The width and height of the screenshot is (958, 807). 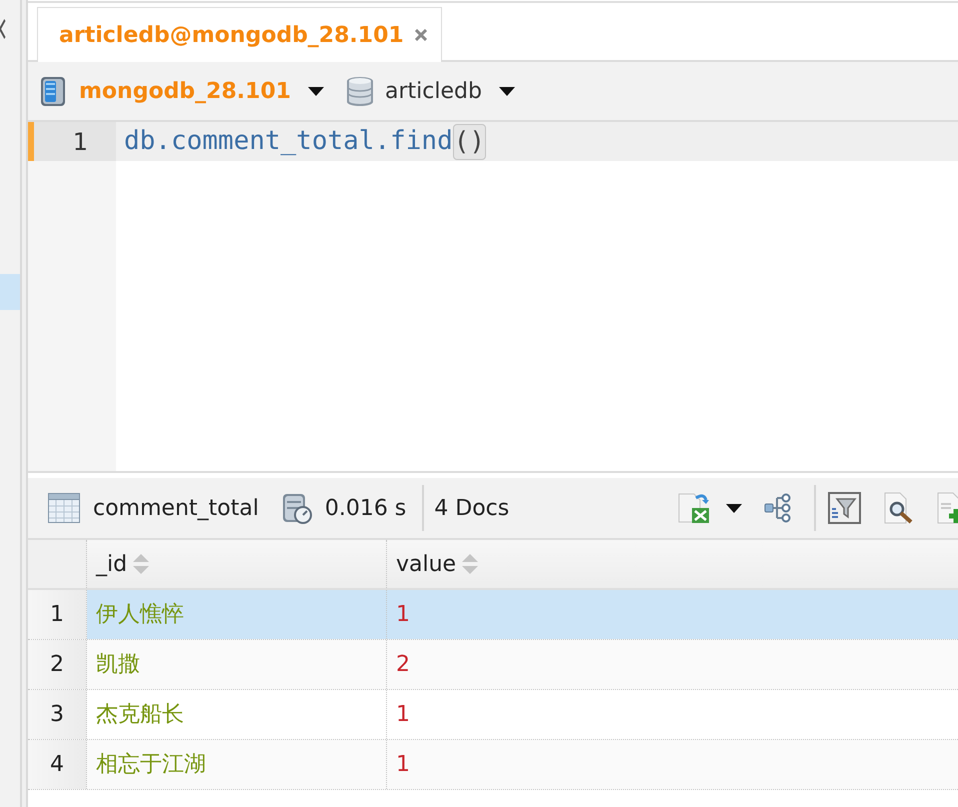 What do you see at coordinates (288, 141) in the screenshot?
I see `code-text: db.comment_total.find` at bounding box center [288, 141].